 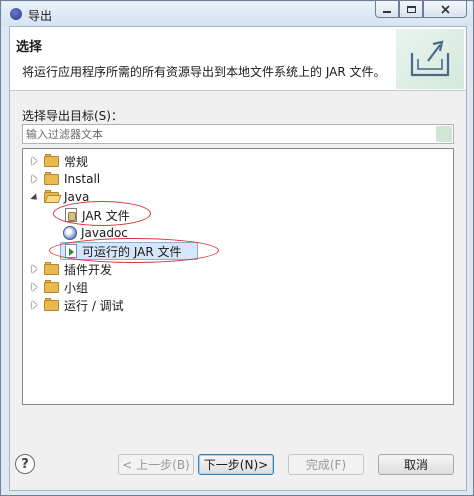 What do you see at coordinates (35, 197) in the screenshot?
I see `collapse-arrow-icon` at bounding box center [35, 197].